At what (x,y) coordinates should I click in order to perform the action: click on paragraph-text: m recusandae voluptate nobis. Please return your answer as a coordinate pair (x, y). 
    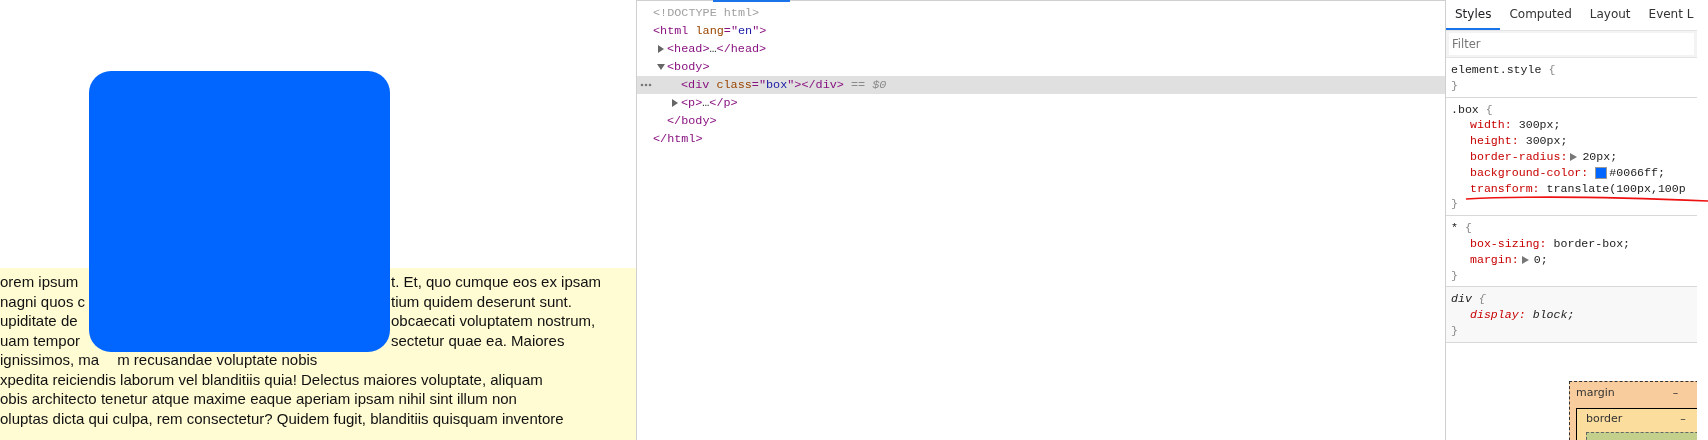
    Looking at the image, I should click on (217, 360).